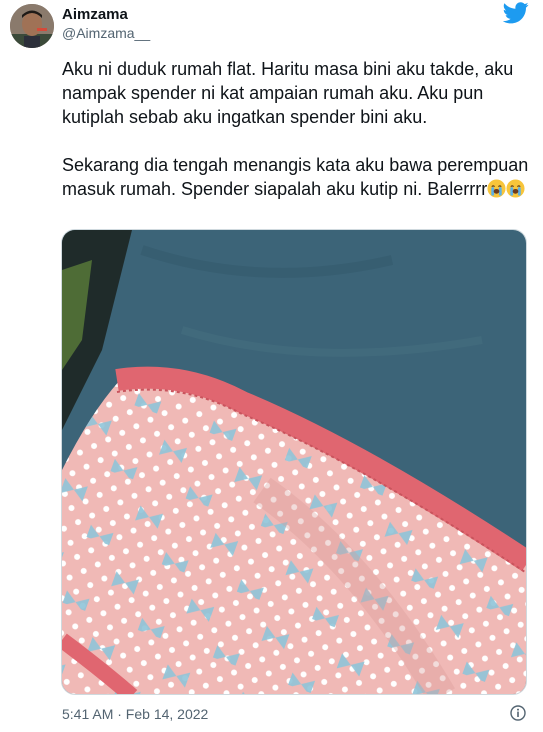 Image resolution: width=543 pixels, height=732 pixels. Describe the element at coordinates (518, 713) in the screenshot. I see `info-icon` at that location.